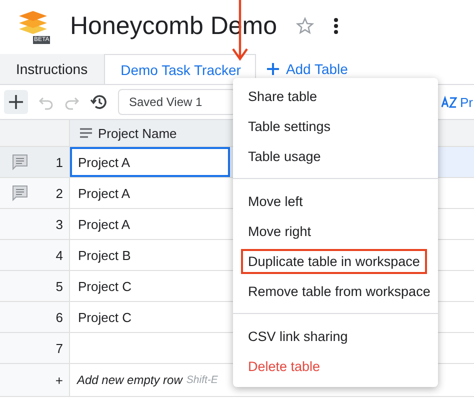  What do you see at coordinates (150, 255) in the screenshot?
I see `table-cell: Project B` at bounding box center [150, 255].